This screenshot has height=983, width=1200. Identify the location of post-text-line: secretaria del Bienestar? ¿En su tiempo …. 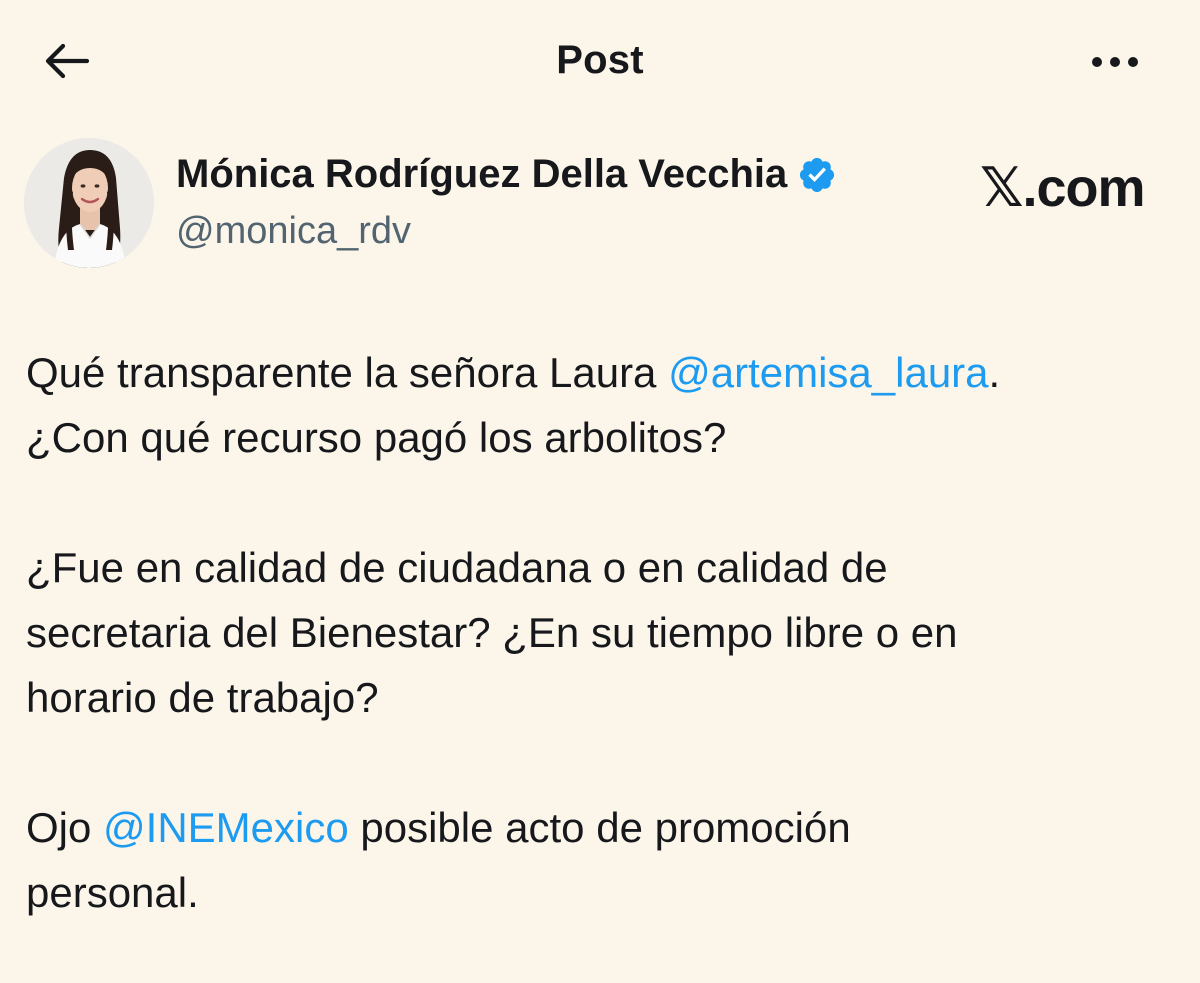
(492, 632).